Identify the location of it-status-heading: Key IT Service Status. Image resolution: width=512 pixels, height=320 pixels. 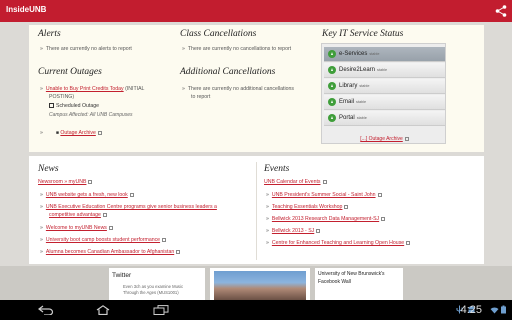
(363, 34).